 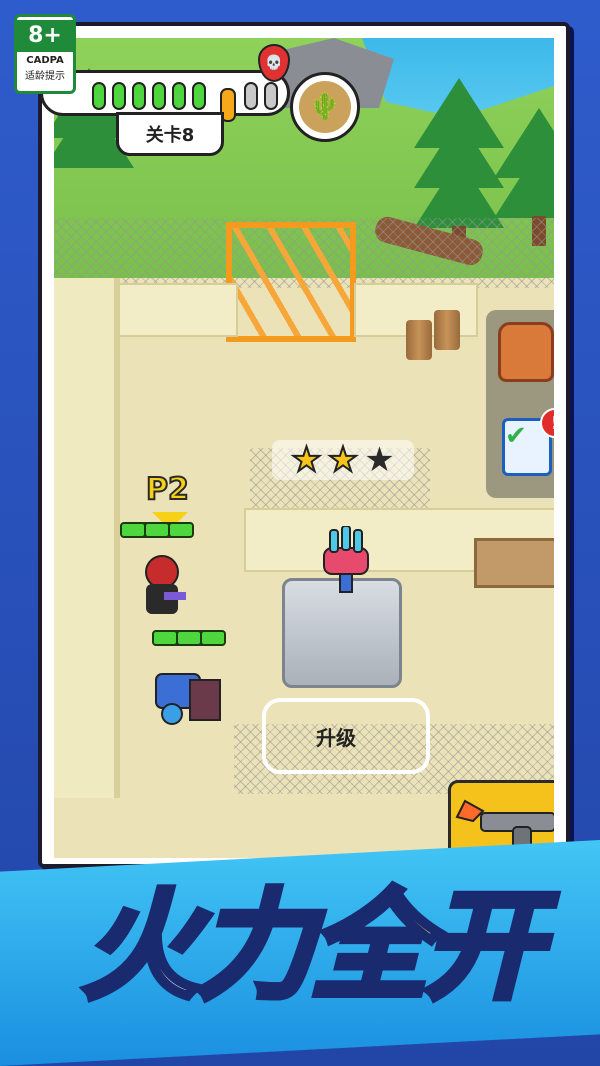 I want to click on level-label: 关卡8, so click(x=170, y=134).